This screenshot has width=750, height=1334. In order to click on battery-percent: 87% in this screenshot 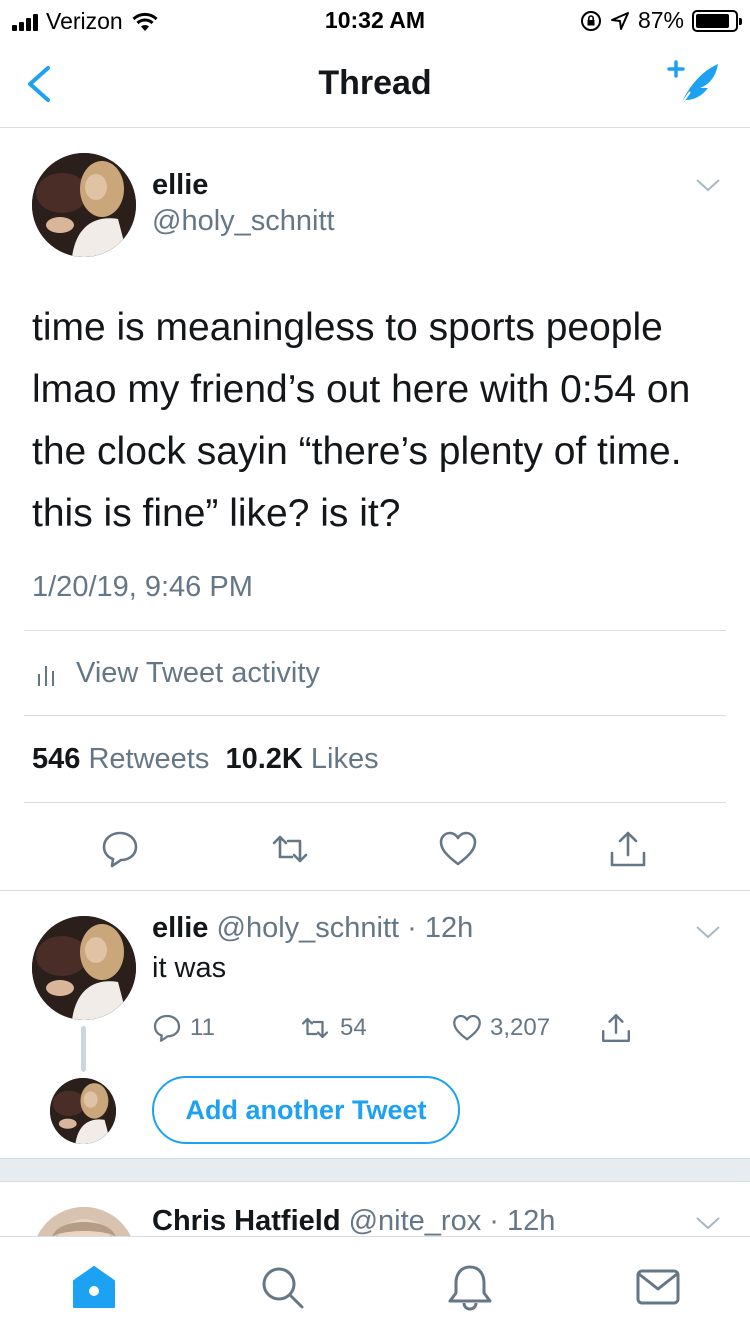, I will do `click(660, 20)`.